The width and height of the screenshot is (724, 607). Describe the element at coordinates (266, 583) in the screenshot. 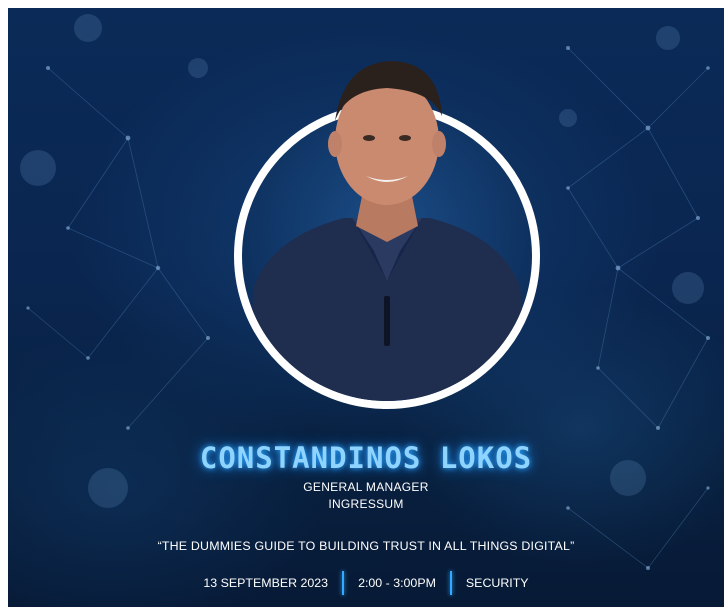

I see `session-date: 13 SEPTEMBER 2023` at that location.